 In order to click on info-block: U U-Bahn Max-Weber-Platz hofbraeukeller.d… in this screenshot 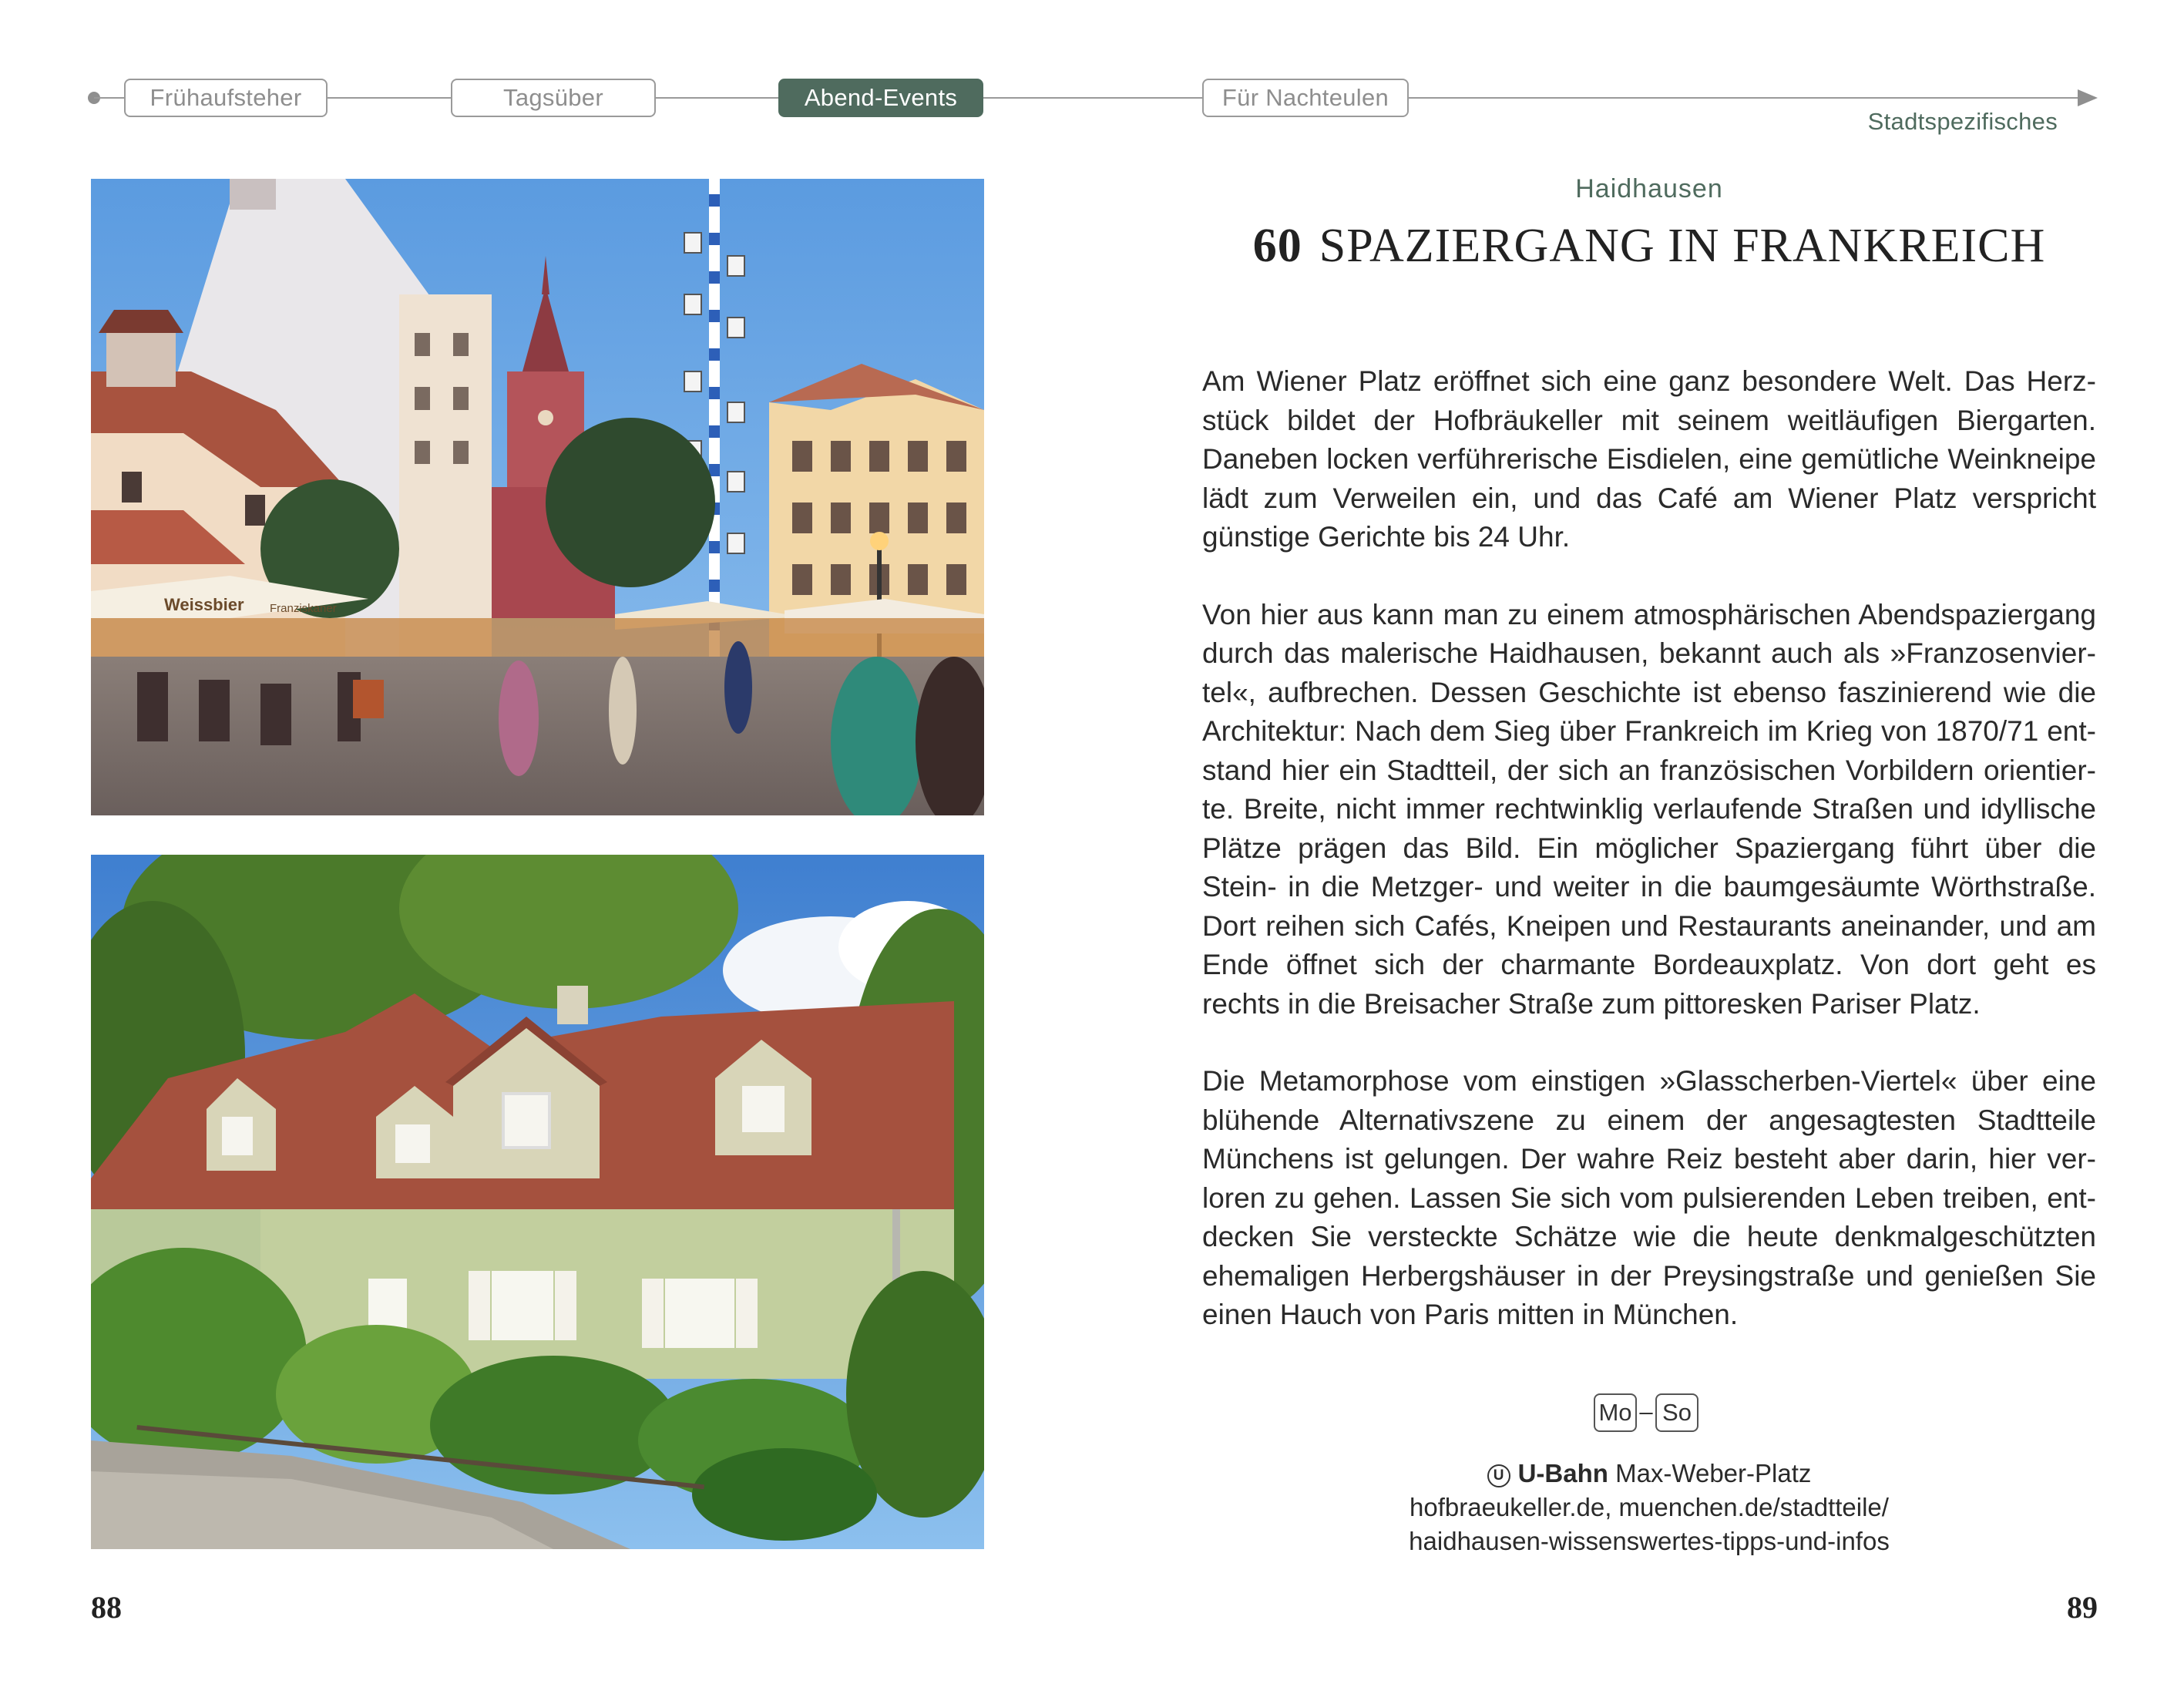, I will do `click(1649, 1507)`.